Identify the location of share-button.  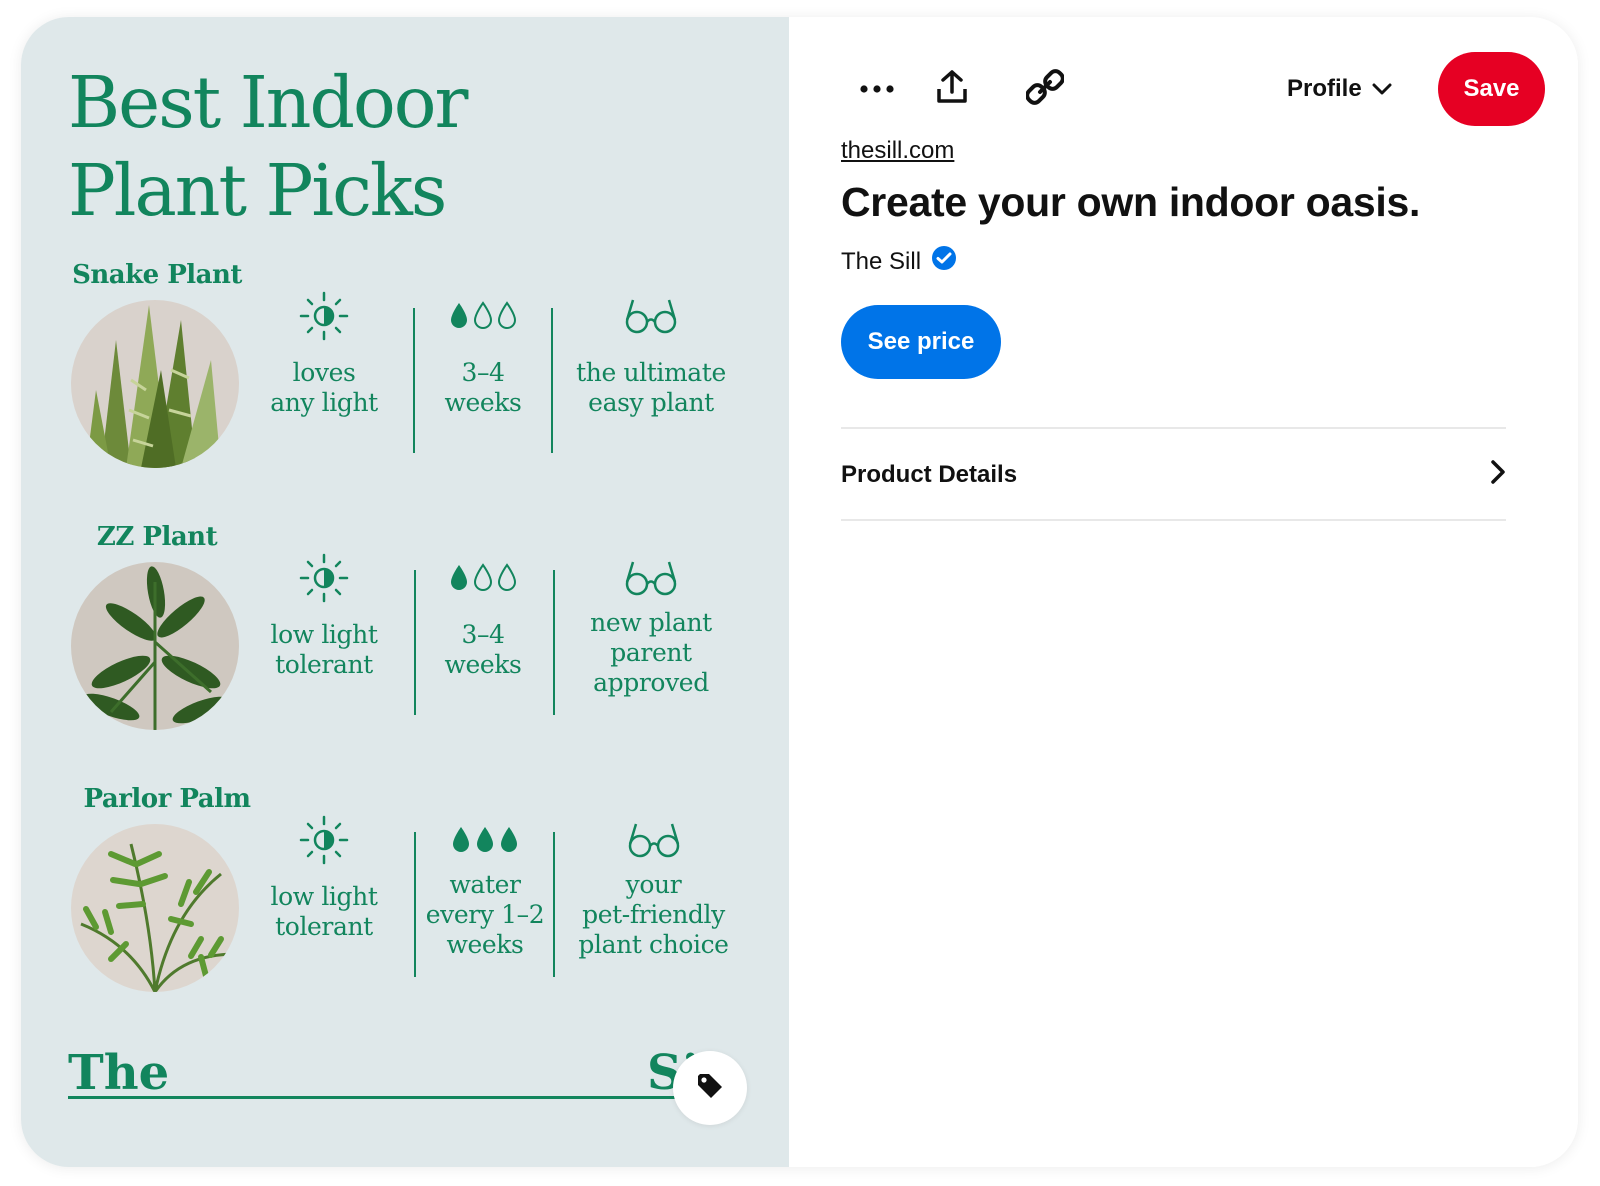
(952, 89).